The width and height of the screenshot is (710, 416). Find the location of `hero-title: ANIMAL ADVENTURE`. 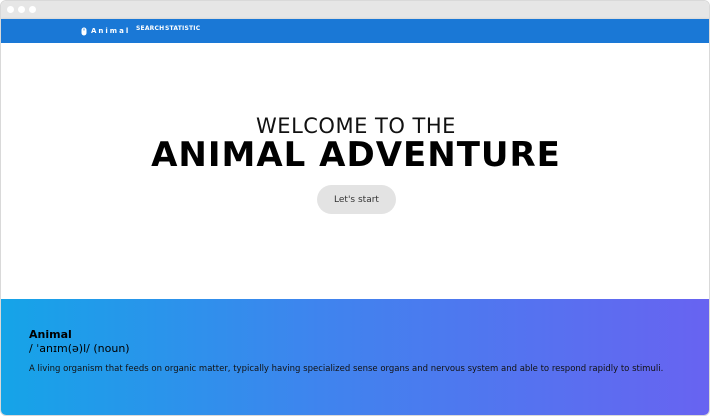

hero-title: ANIMAL ADVENTURE is located at coordinates (356, 155).